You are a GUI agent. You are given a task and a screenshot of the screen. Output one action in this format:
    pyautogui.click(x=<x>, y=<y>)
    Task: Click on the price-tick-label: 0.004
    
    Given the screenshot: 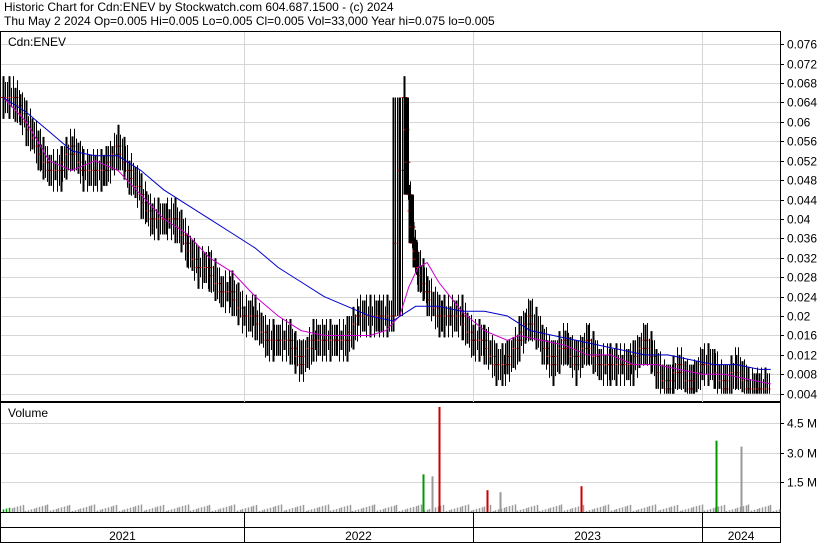 What is the action you would take?
    pyautogui.click(x=802, y=395)
    